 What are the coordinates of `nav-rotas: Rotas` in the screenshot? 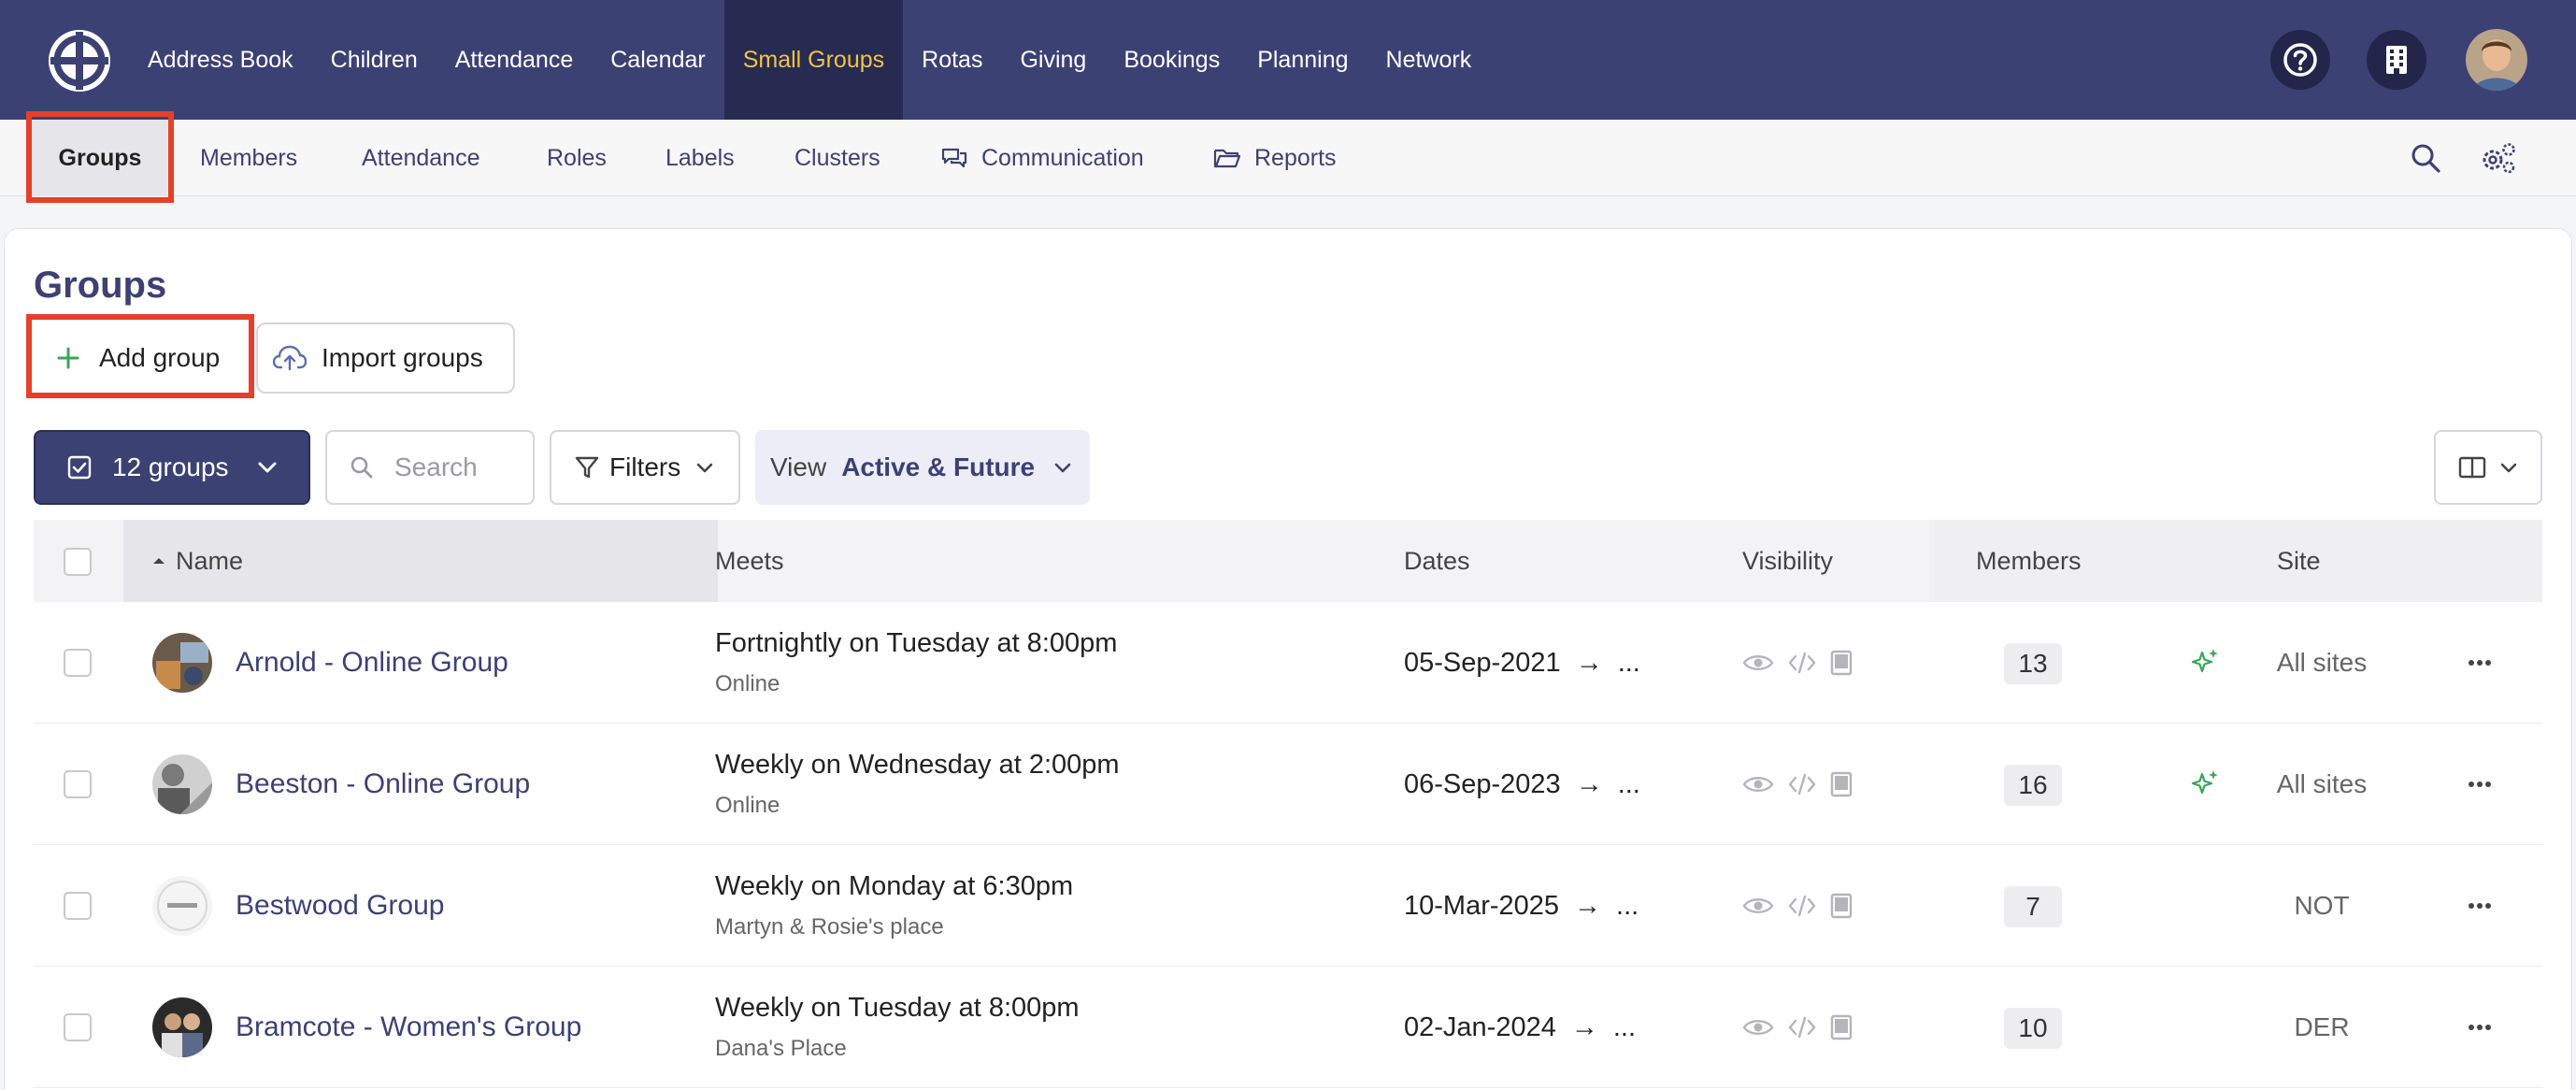 It's located at (952, 60).